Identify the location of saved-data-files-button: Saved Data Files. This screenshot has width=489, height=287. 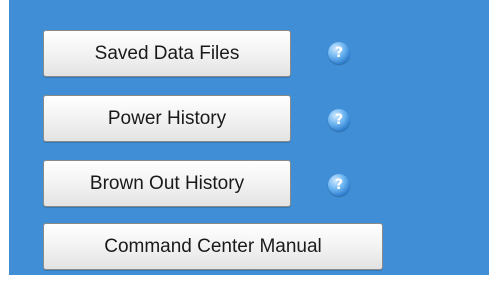
(167, 53).